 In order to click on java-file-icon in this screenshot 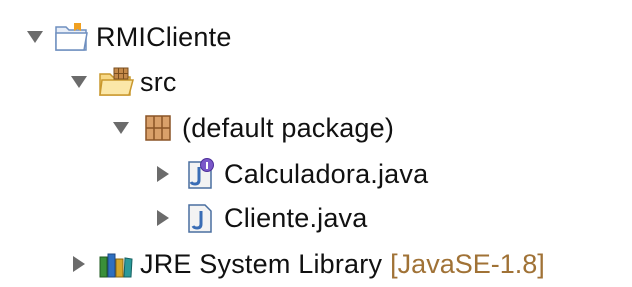, I will do `click(200, 218)`.